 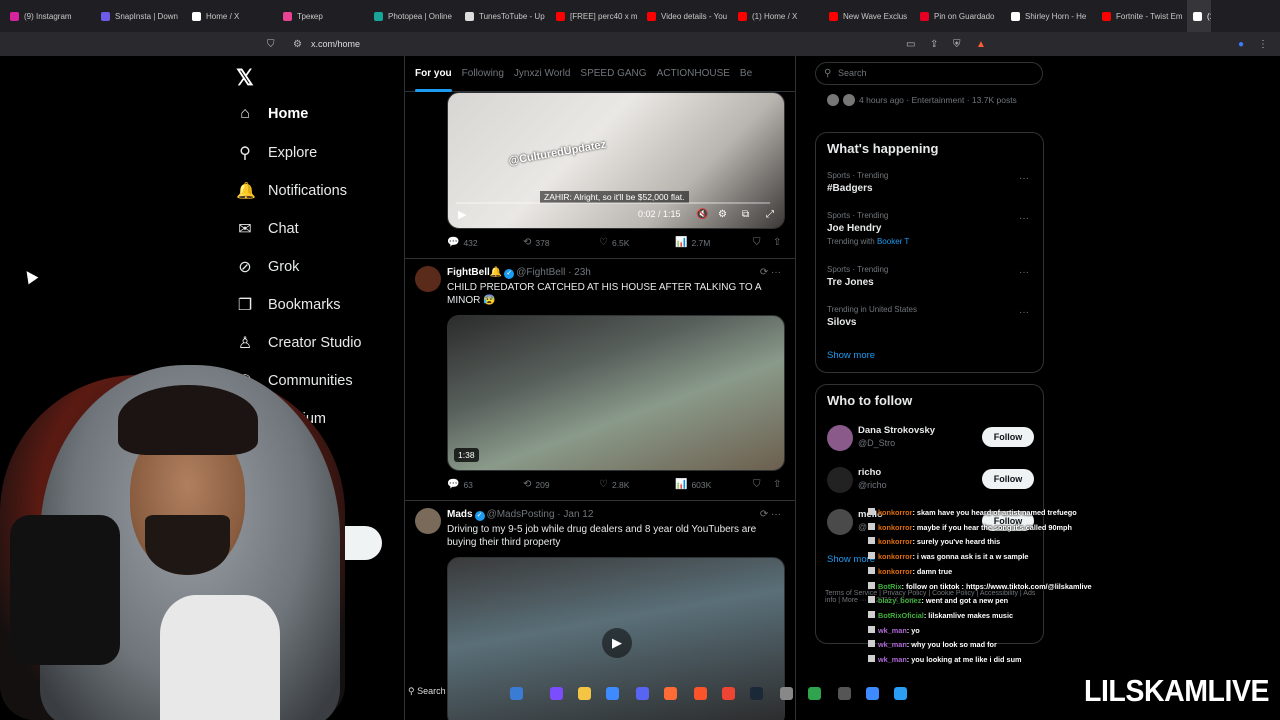 I want to click on trend-context-link: Booker T, so click(x=893, y=241).